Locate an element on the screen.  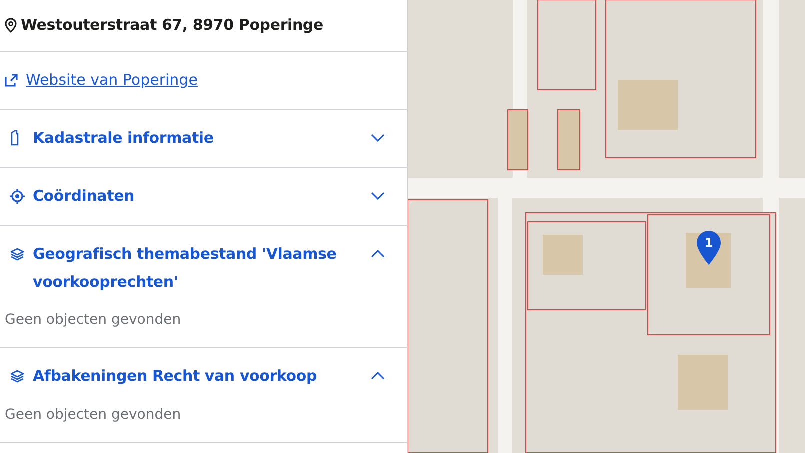
section-header: Afbakeningen Recht van voorkoop is located at coordinates (202, 376).